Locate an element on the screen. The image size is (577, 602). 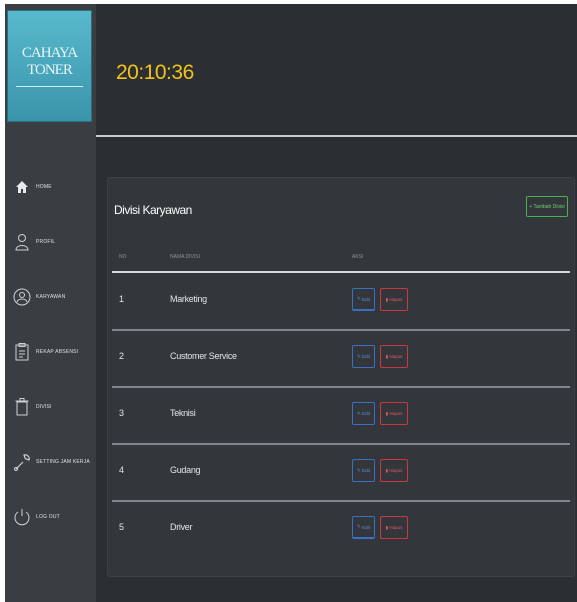
row-number: 2 is located at coordinates (122, 356).